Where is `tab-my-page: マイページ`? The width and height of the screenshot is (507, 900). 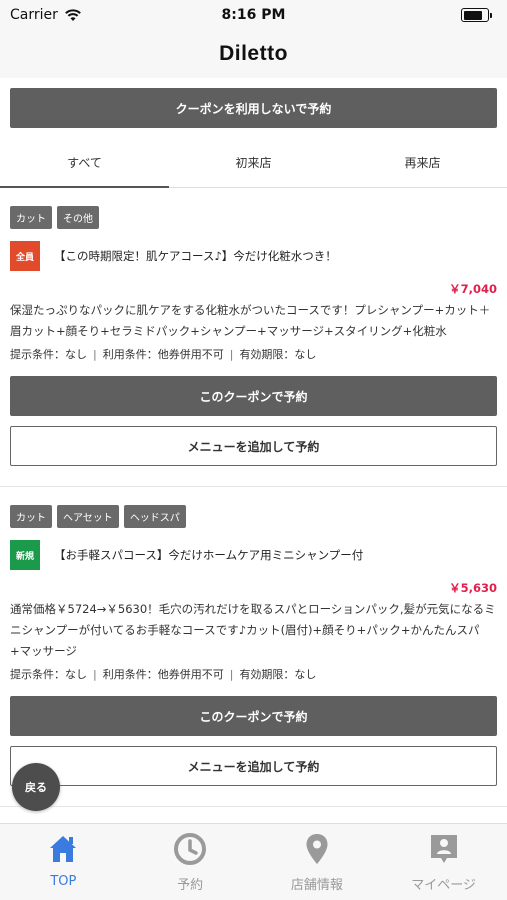 tab-my-page: マイページ is located at coordinates (443, 862).